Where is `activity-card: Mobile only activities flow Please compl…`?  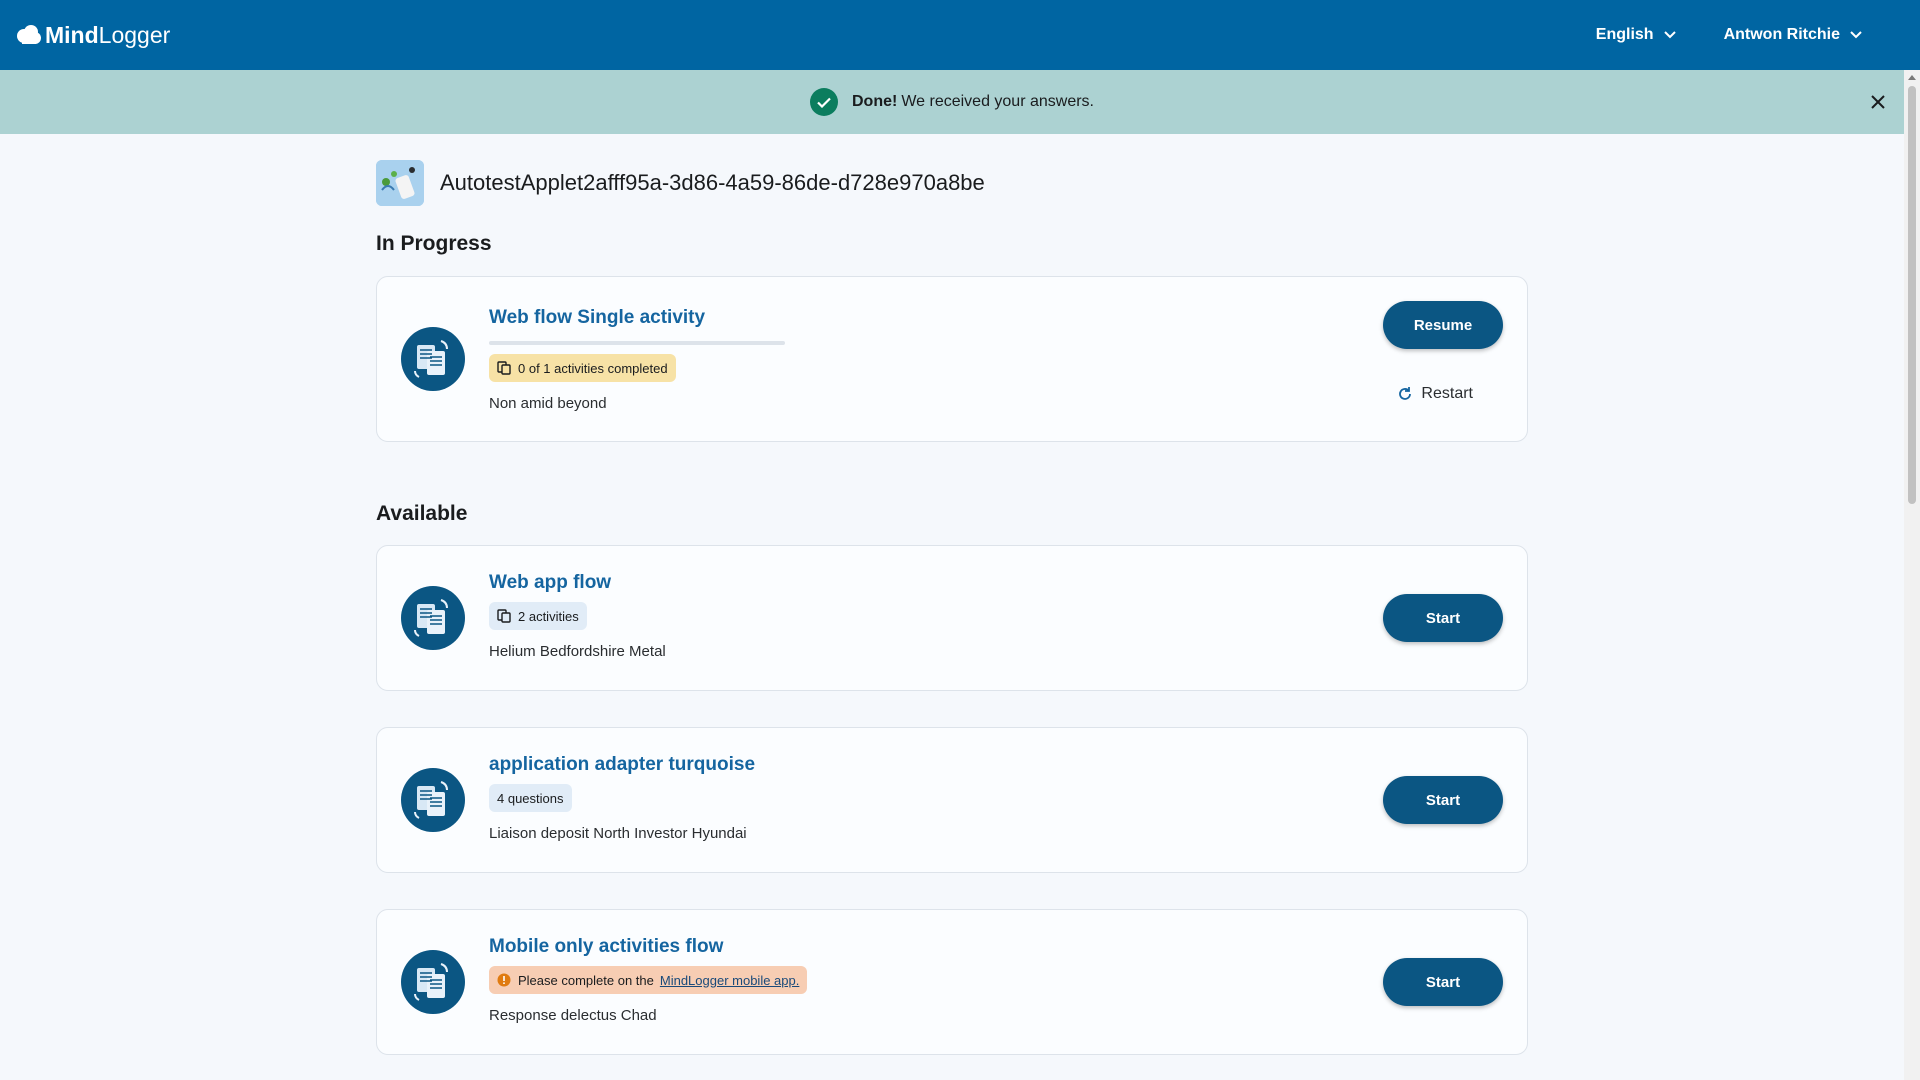 activity-card: Mobile only activities flow Please compl… is located at coordinates (952, 982).